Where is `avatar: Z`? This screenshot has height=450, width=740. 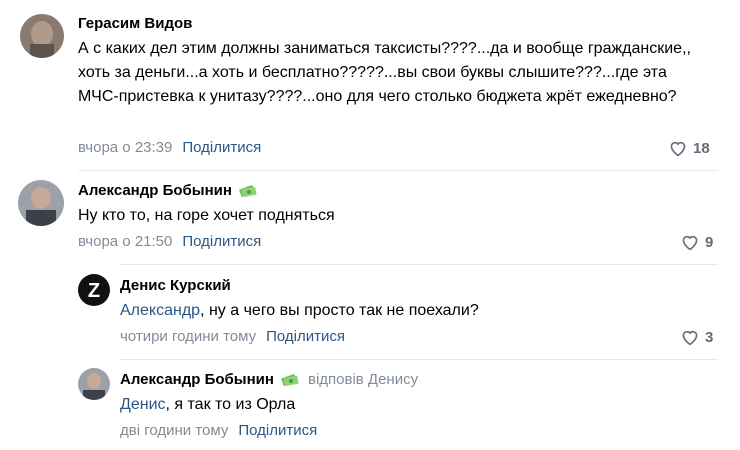
avatar: Z is located at coordinates (94, 290).